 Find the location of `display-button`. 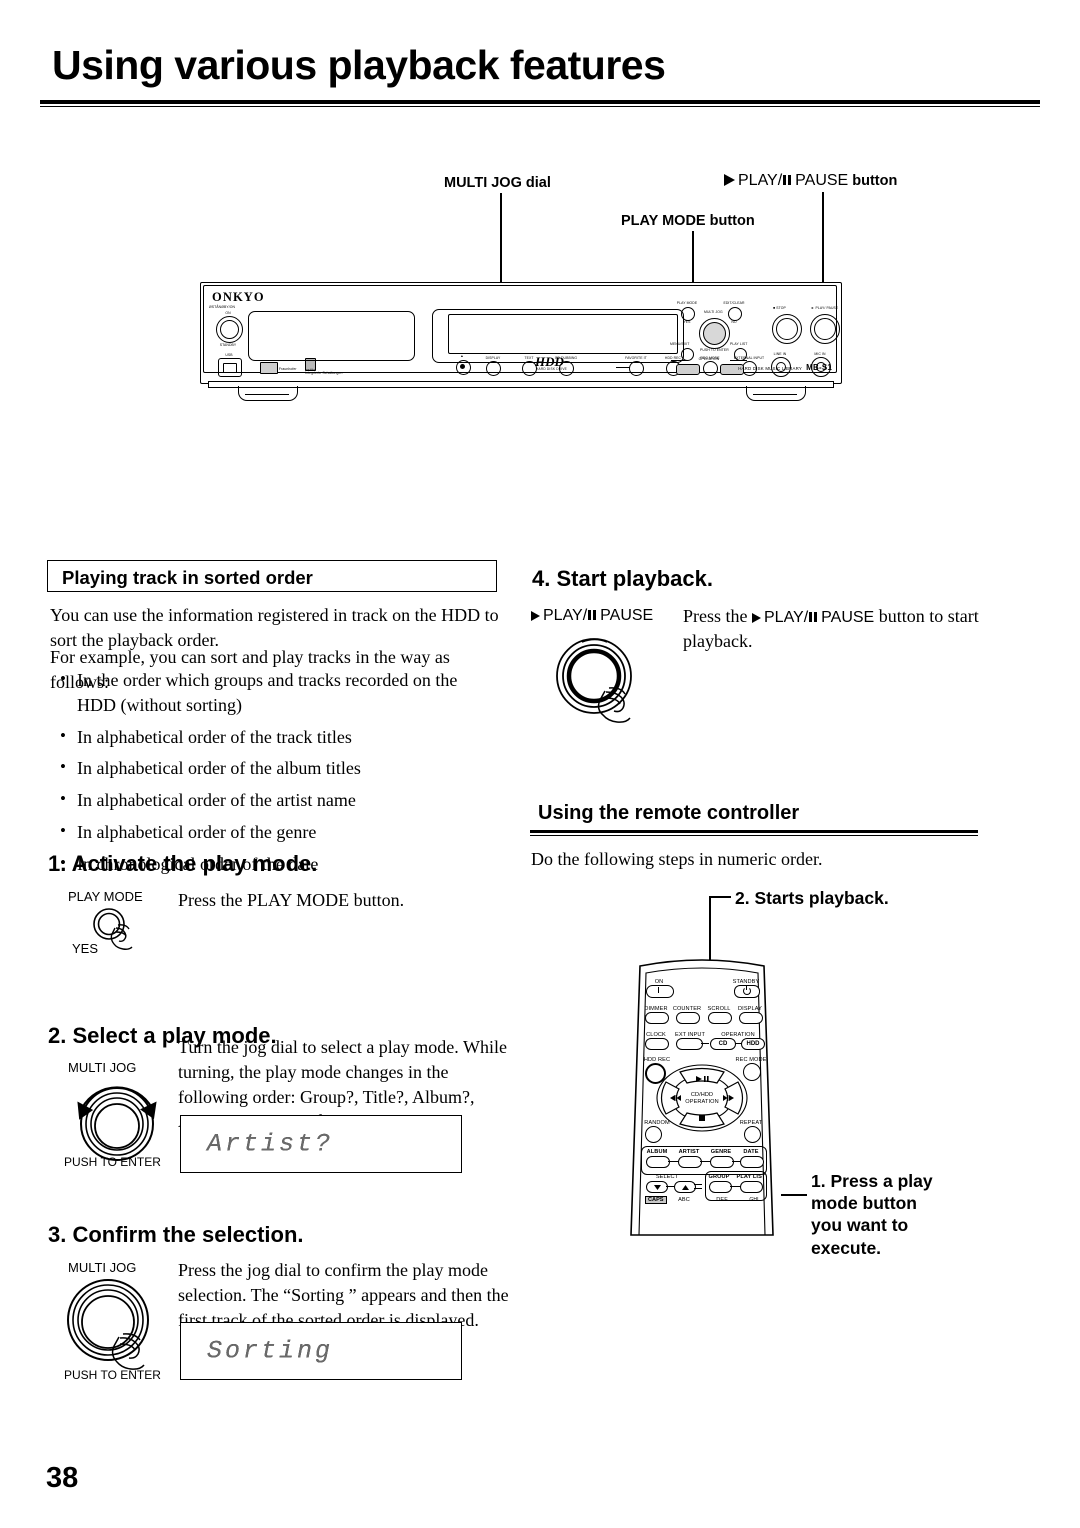

display-button is located at coordinates (493, 368).